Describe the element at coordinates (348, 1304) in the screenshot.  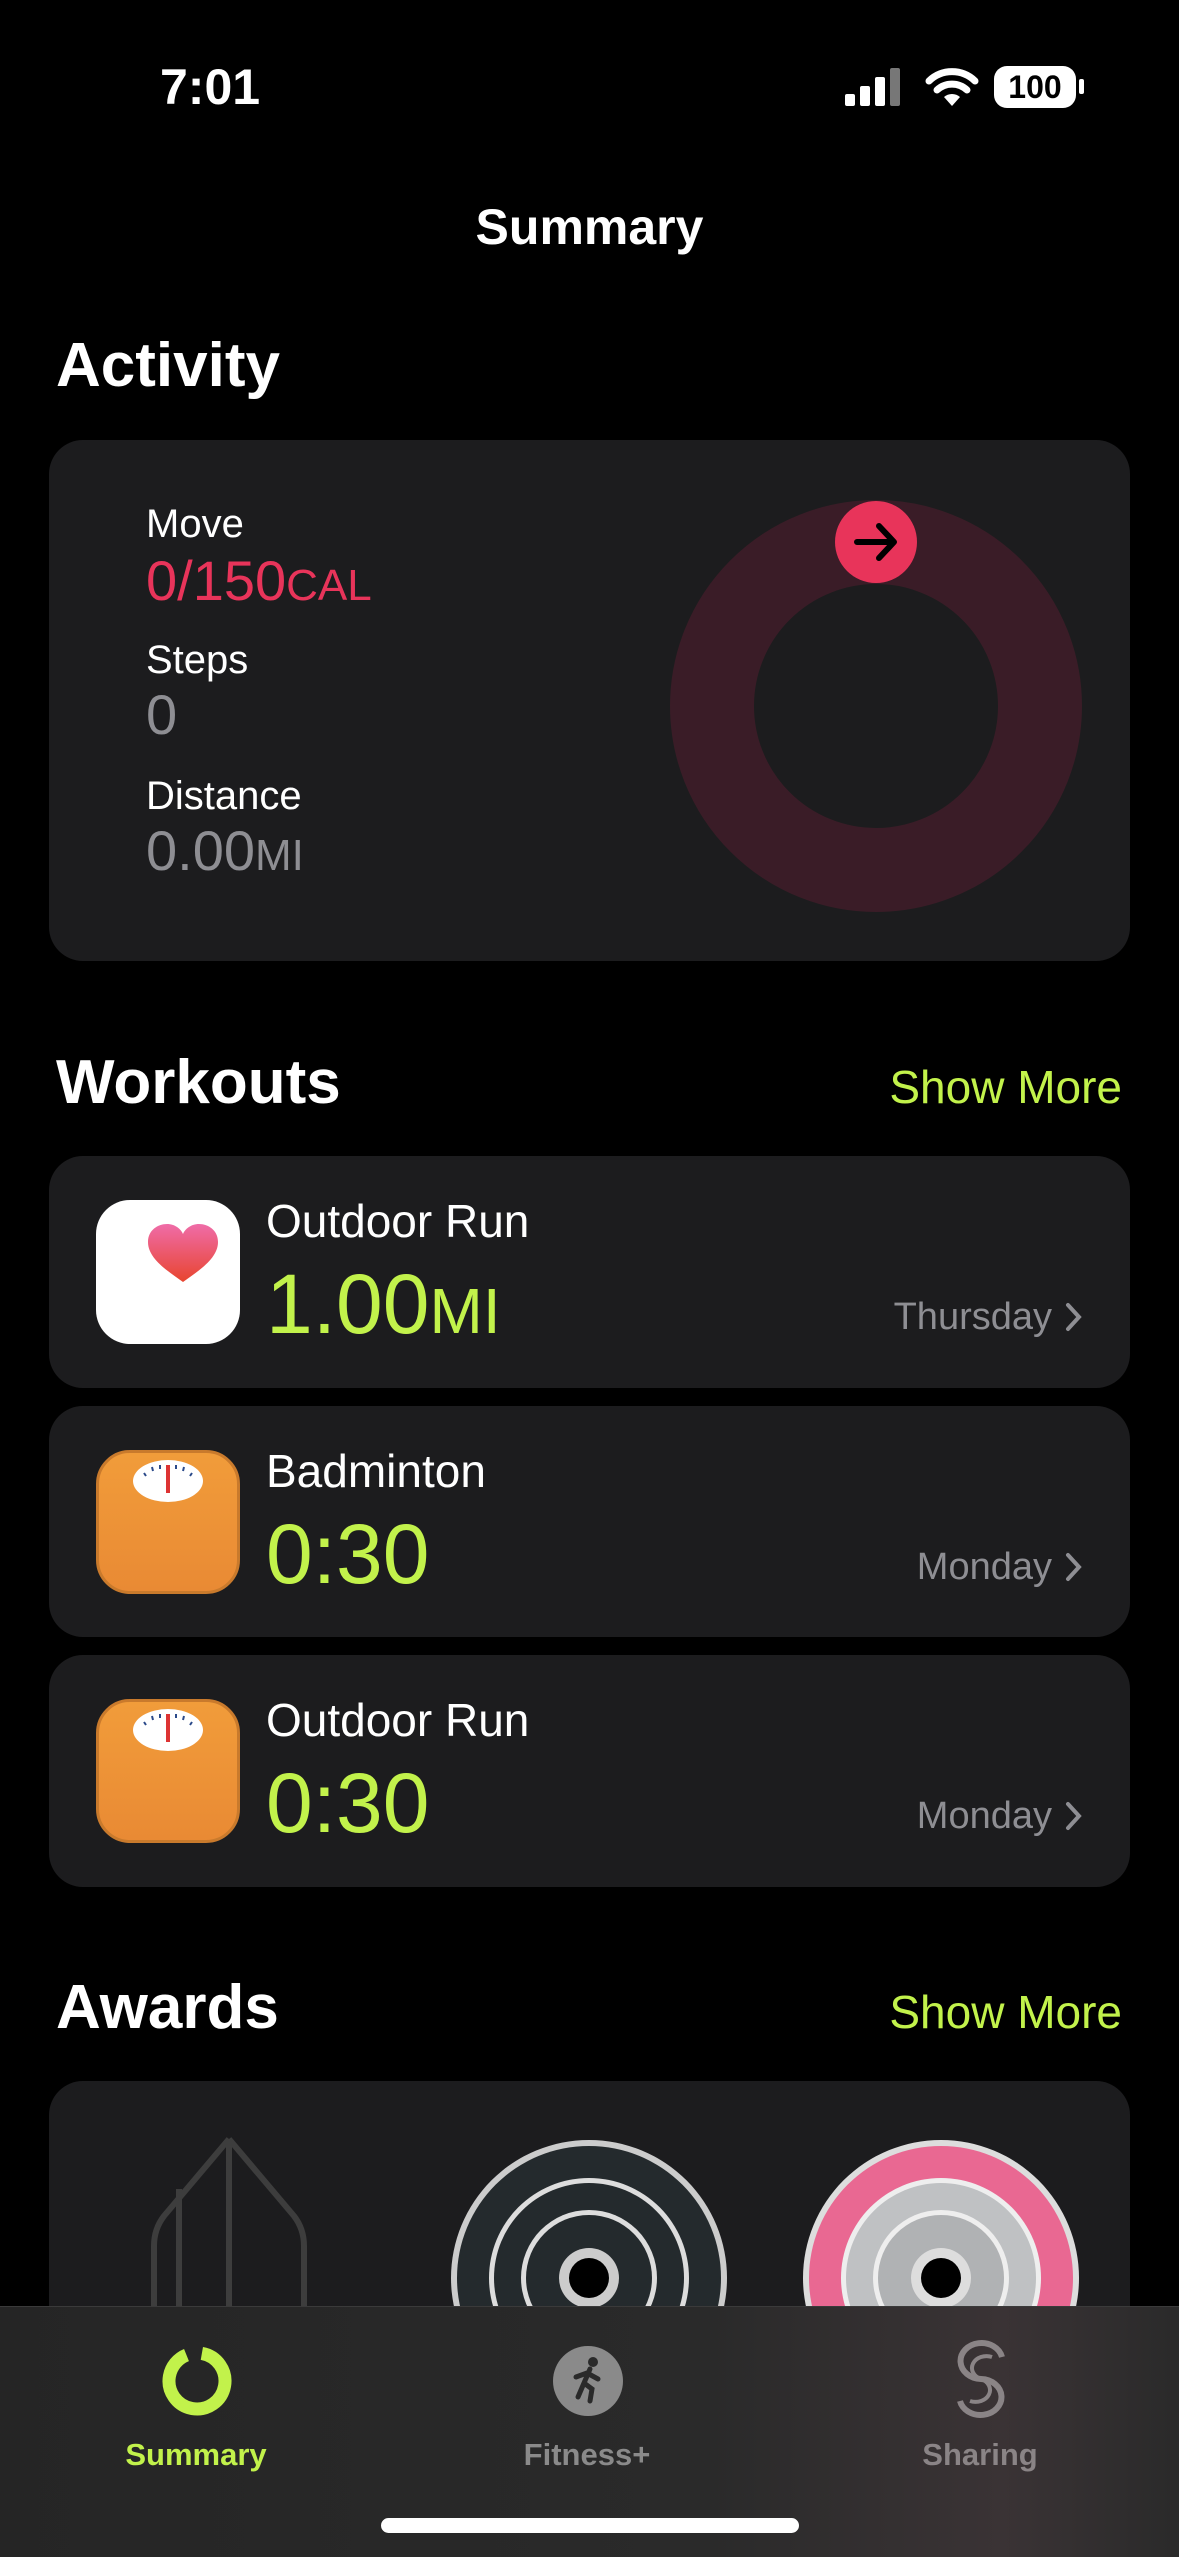
I see `workout-amount: 1.00` at that location.